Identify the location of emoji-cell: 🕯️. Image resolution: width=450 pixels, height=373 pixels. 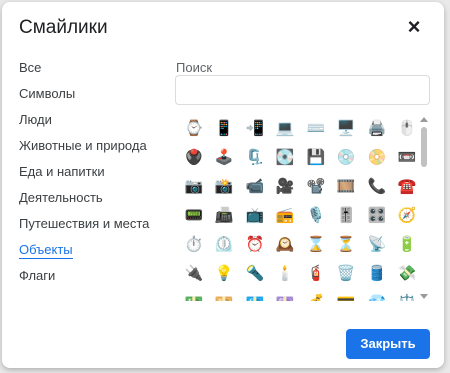
(285, 273).